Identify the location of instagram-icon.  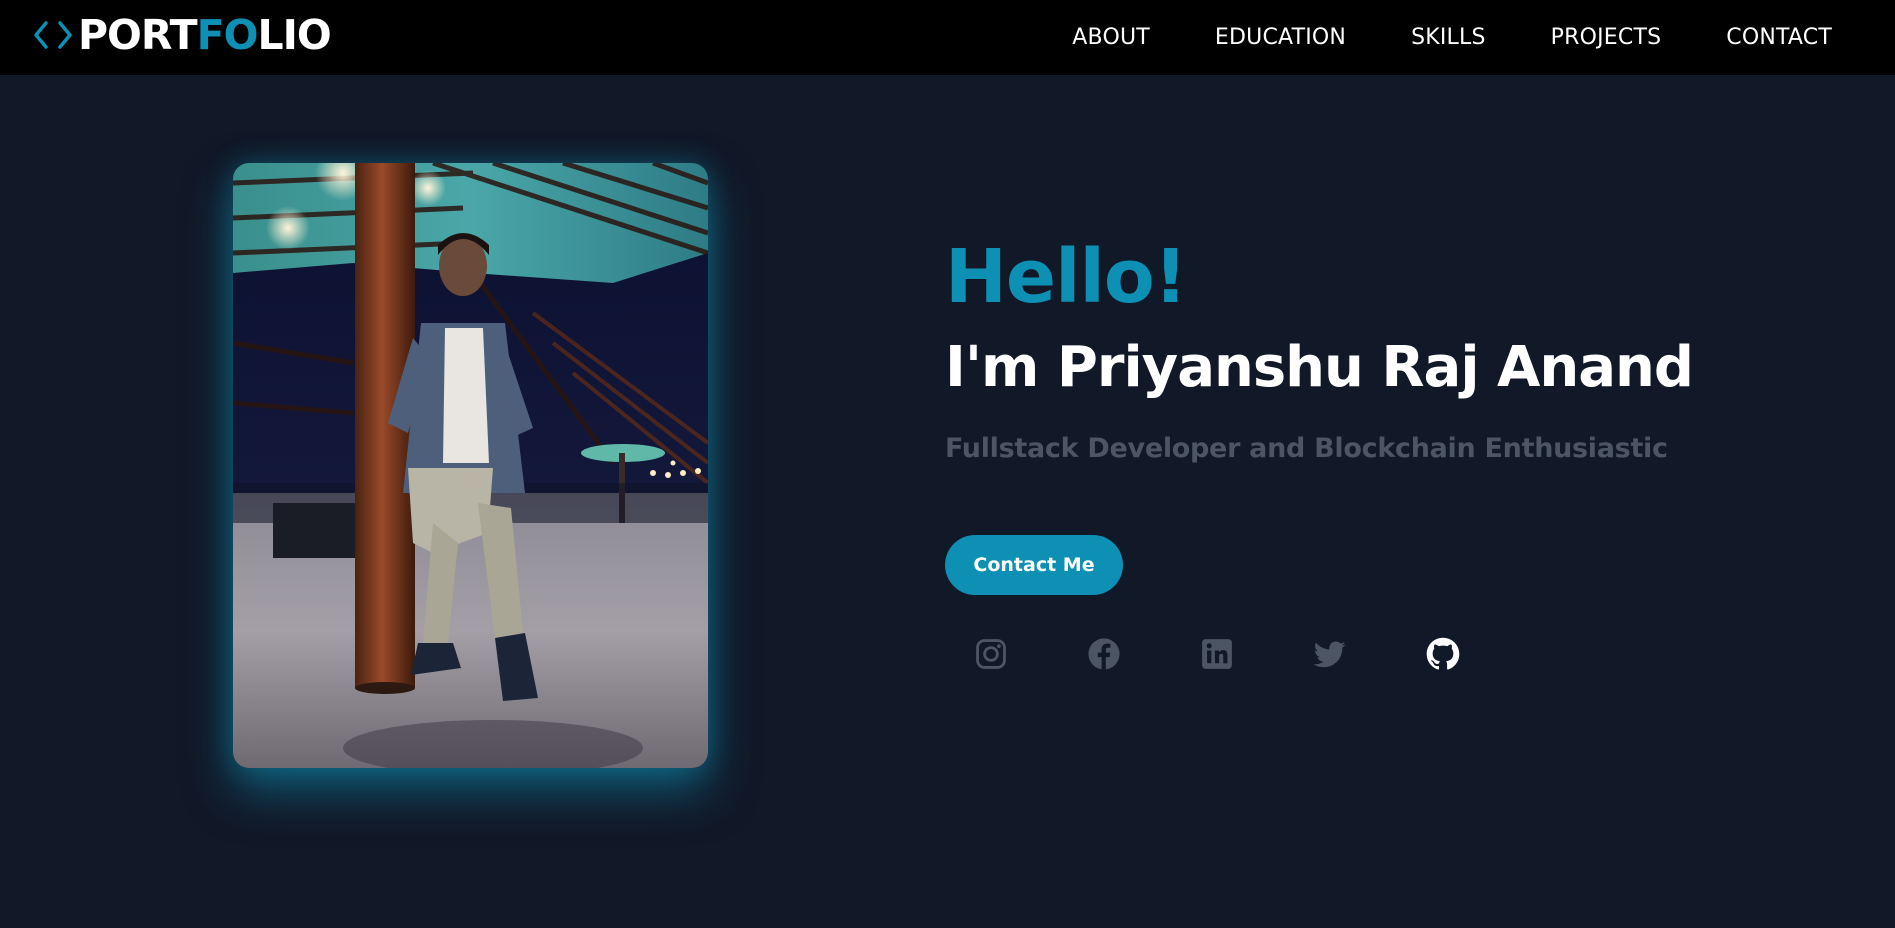
(991, 654).